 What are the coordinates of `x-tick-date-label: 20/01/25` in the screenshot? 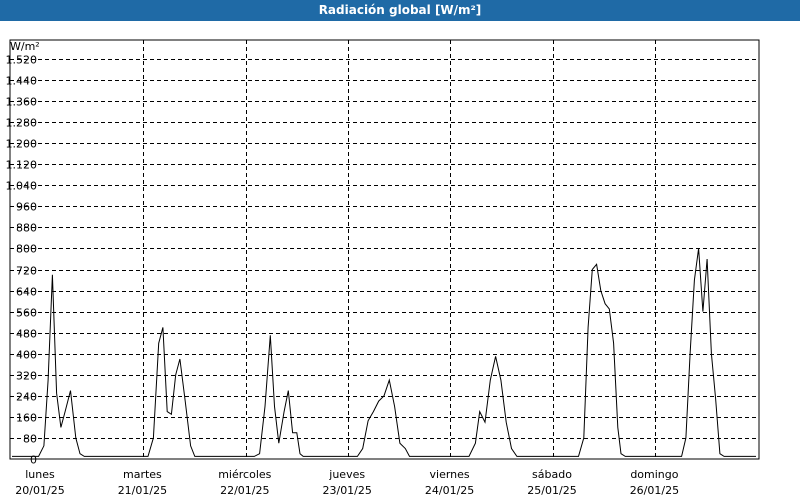 It's located at (39, 490).